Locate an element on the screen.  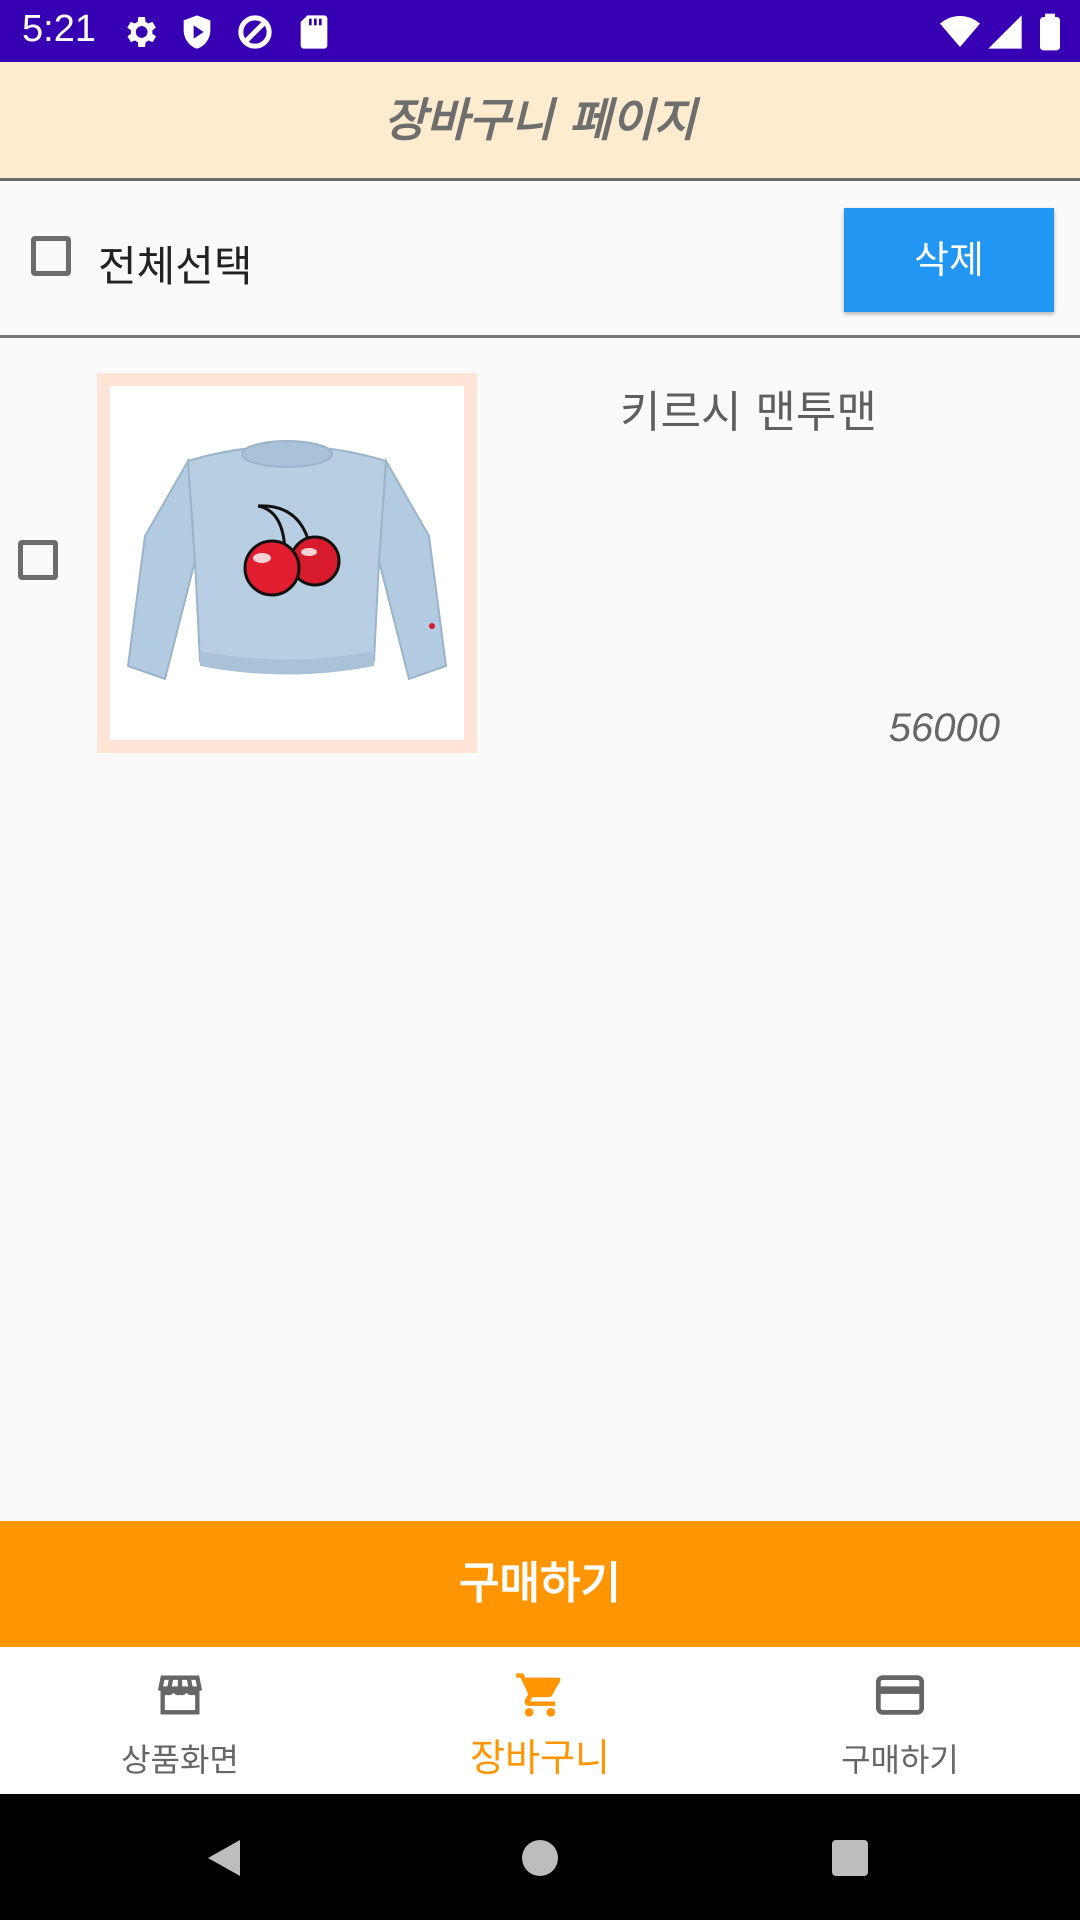
settings-icon is located at coordinates (141, 32).